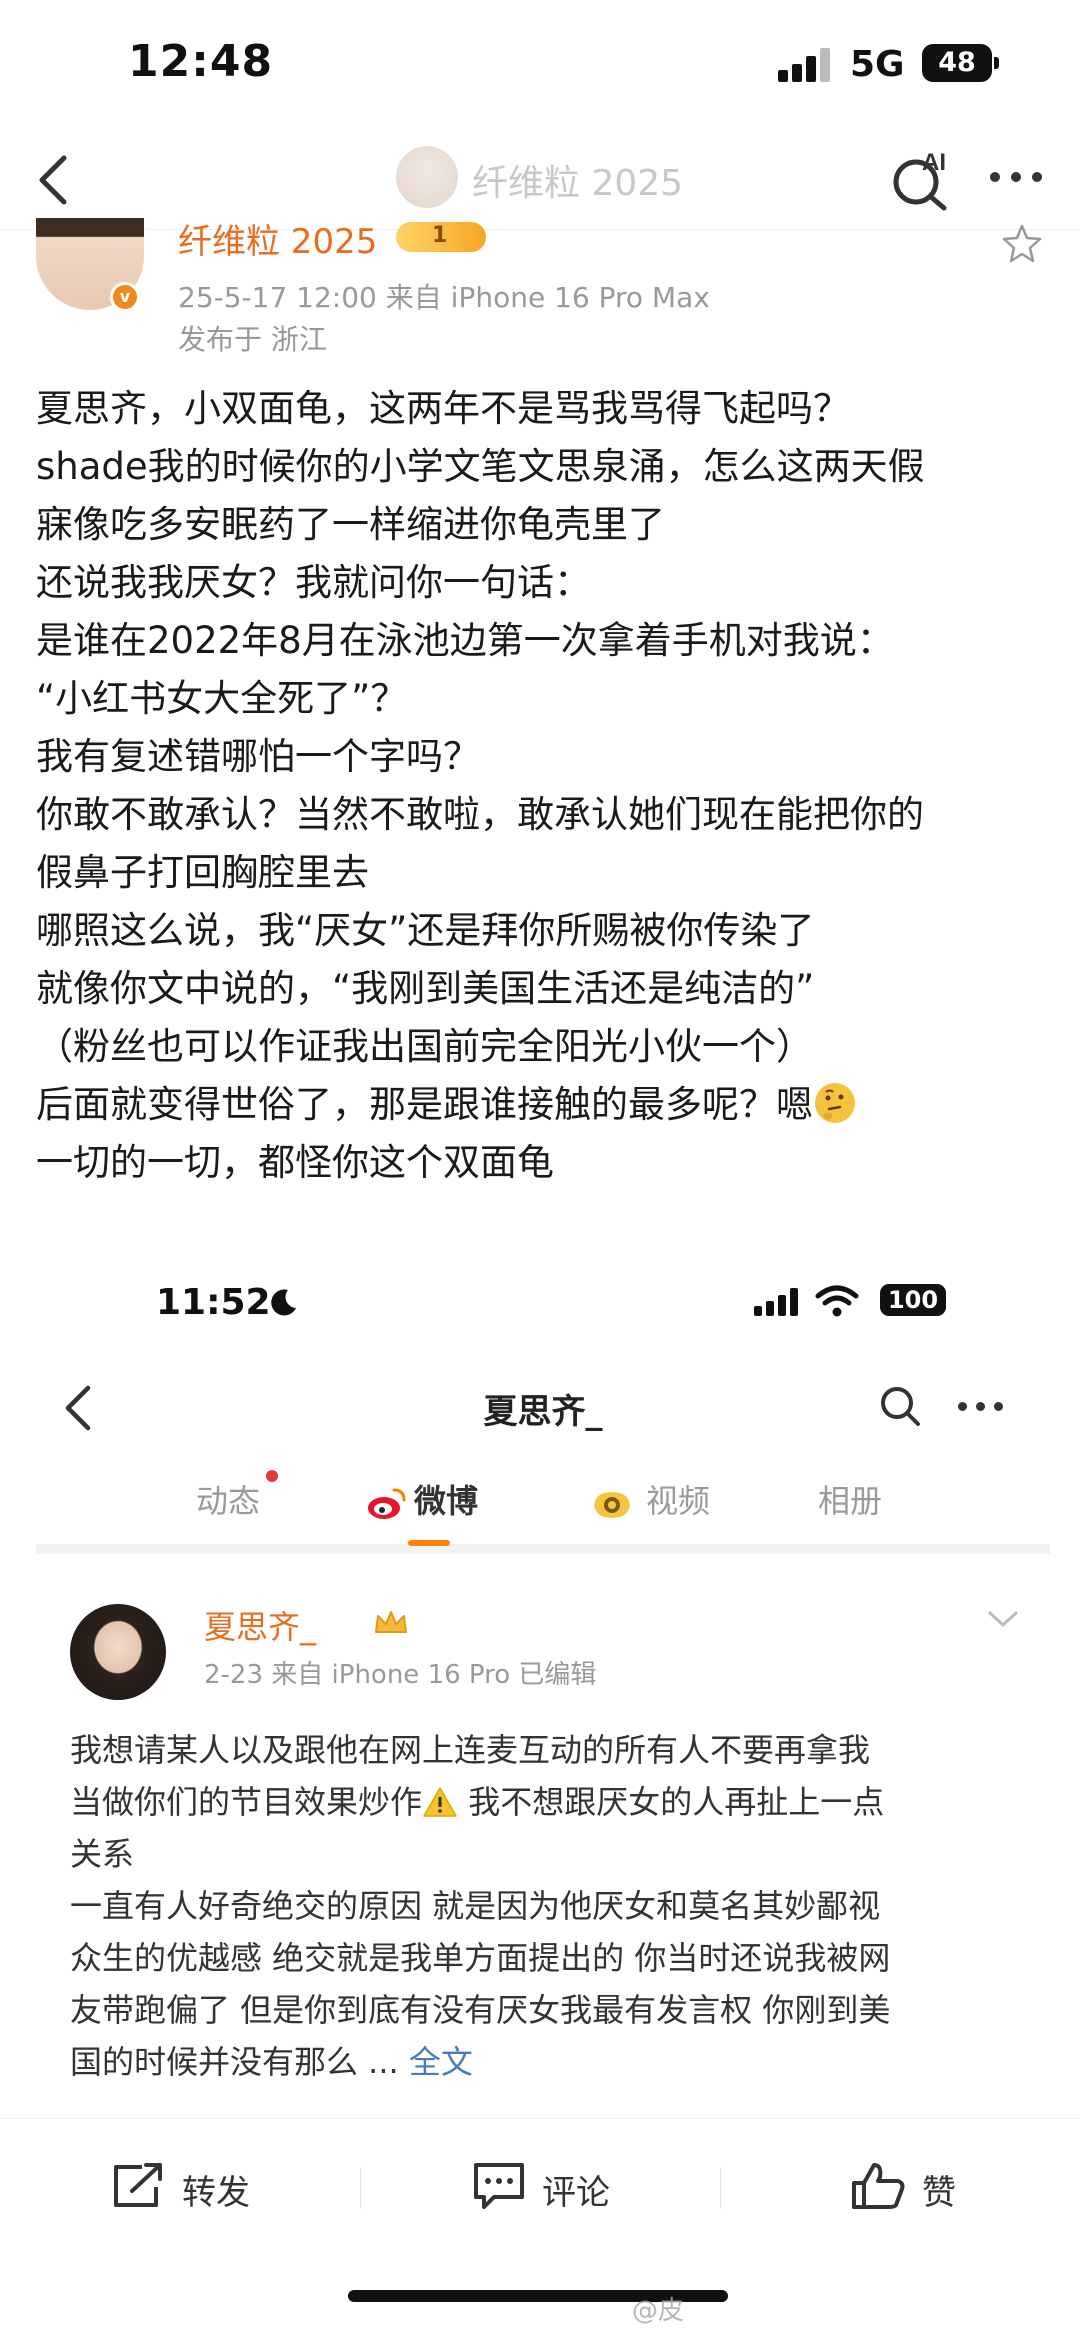  I want to click on ai-search-icon: AI, so click(920, 180).